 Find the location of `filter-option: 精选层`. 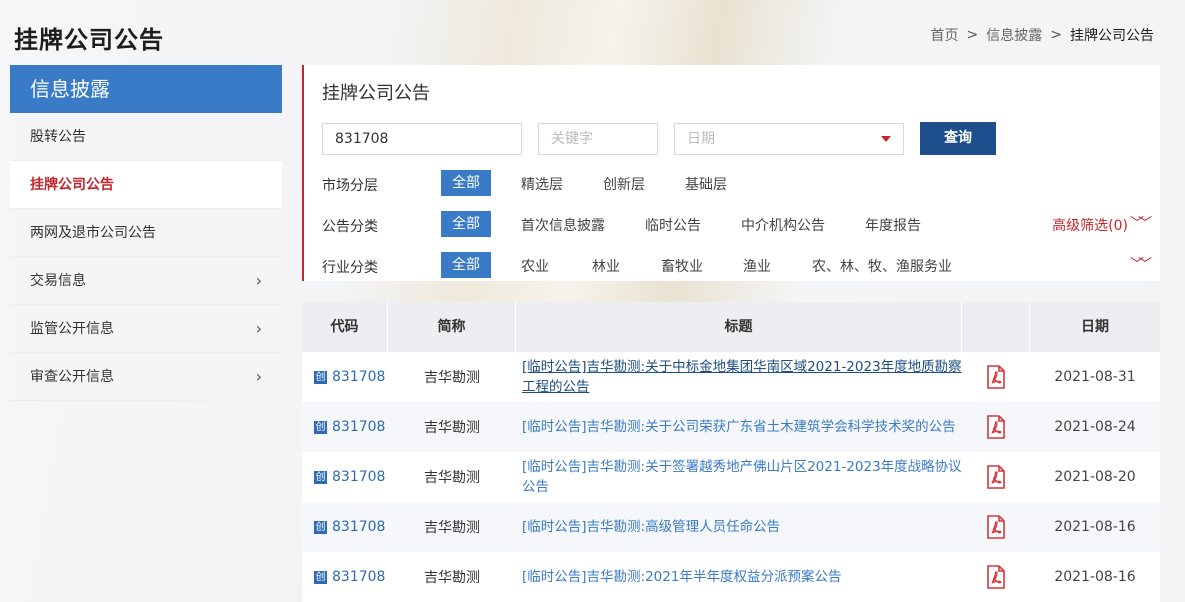

filter-option: 精选层 is located at coordinates (542, 184).